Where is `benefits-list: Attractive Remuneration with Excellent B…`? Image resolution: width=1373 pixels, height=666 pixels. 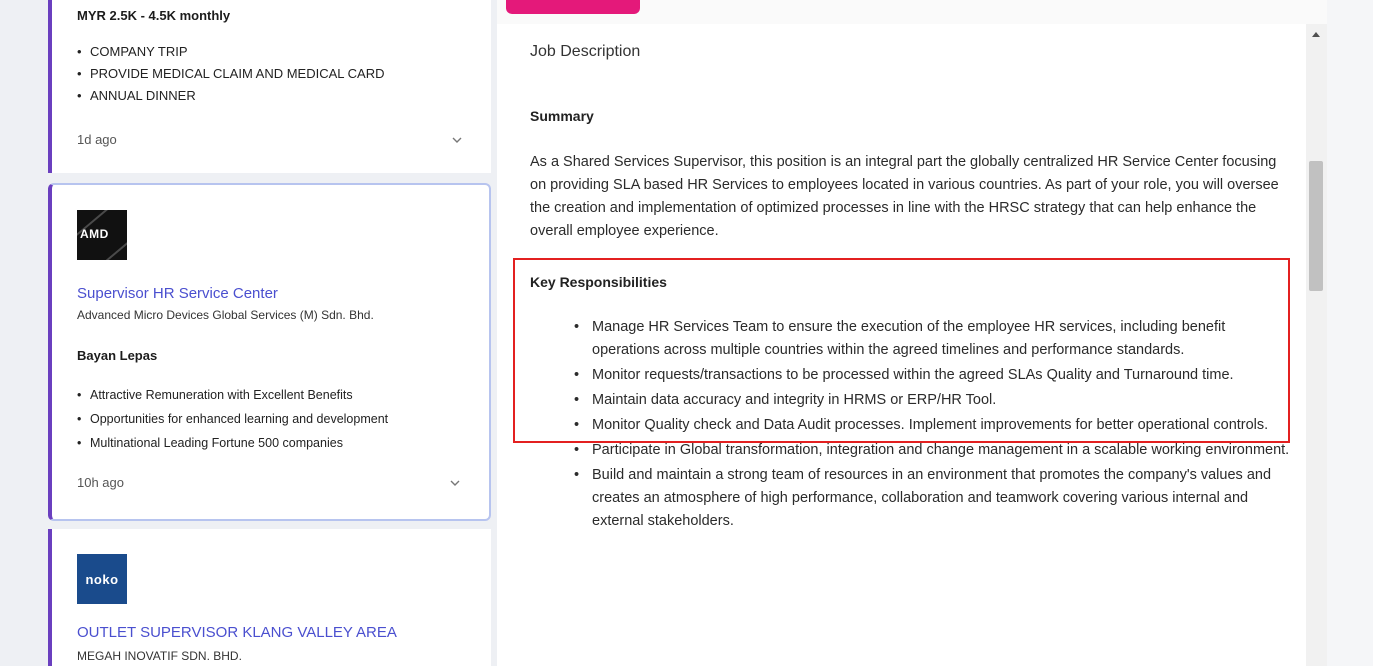
benefits-list: Attractive Remuneration with Excellent B… is located at coordinates (232, 419).